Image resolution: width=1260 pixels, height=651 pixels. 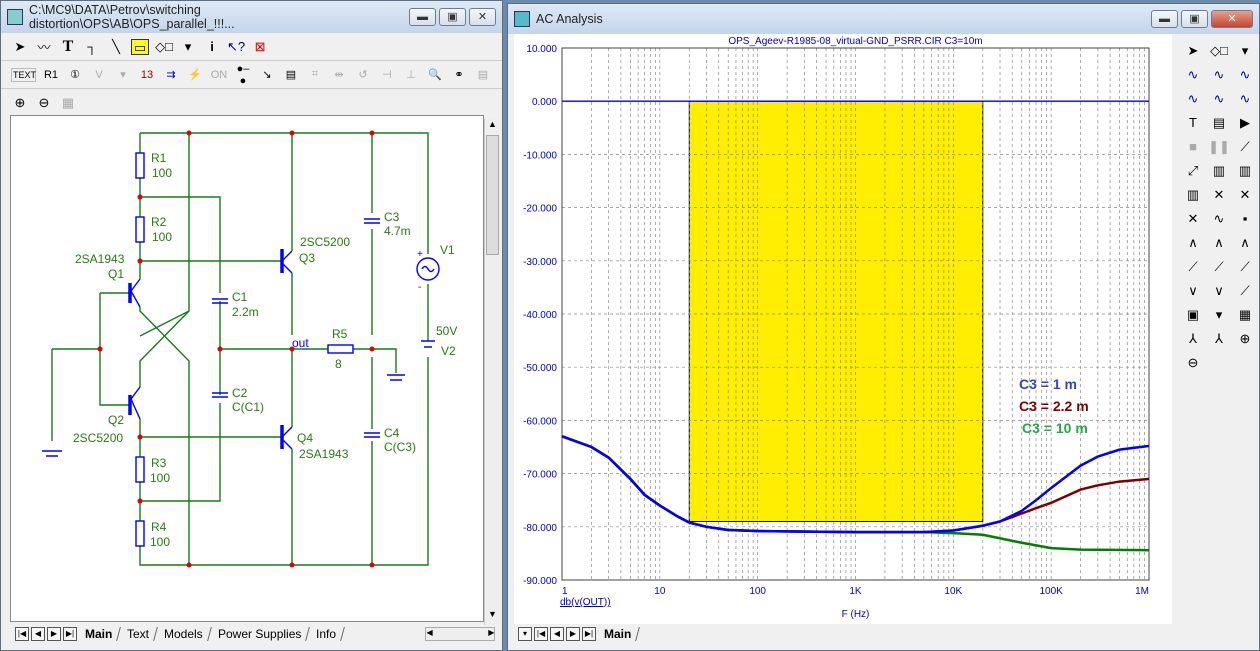 I want to click on pause-icon: ❚❚, so click(x=1219, y=147).